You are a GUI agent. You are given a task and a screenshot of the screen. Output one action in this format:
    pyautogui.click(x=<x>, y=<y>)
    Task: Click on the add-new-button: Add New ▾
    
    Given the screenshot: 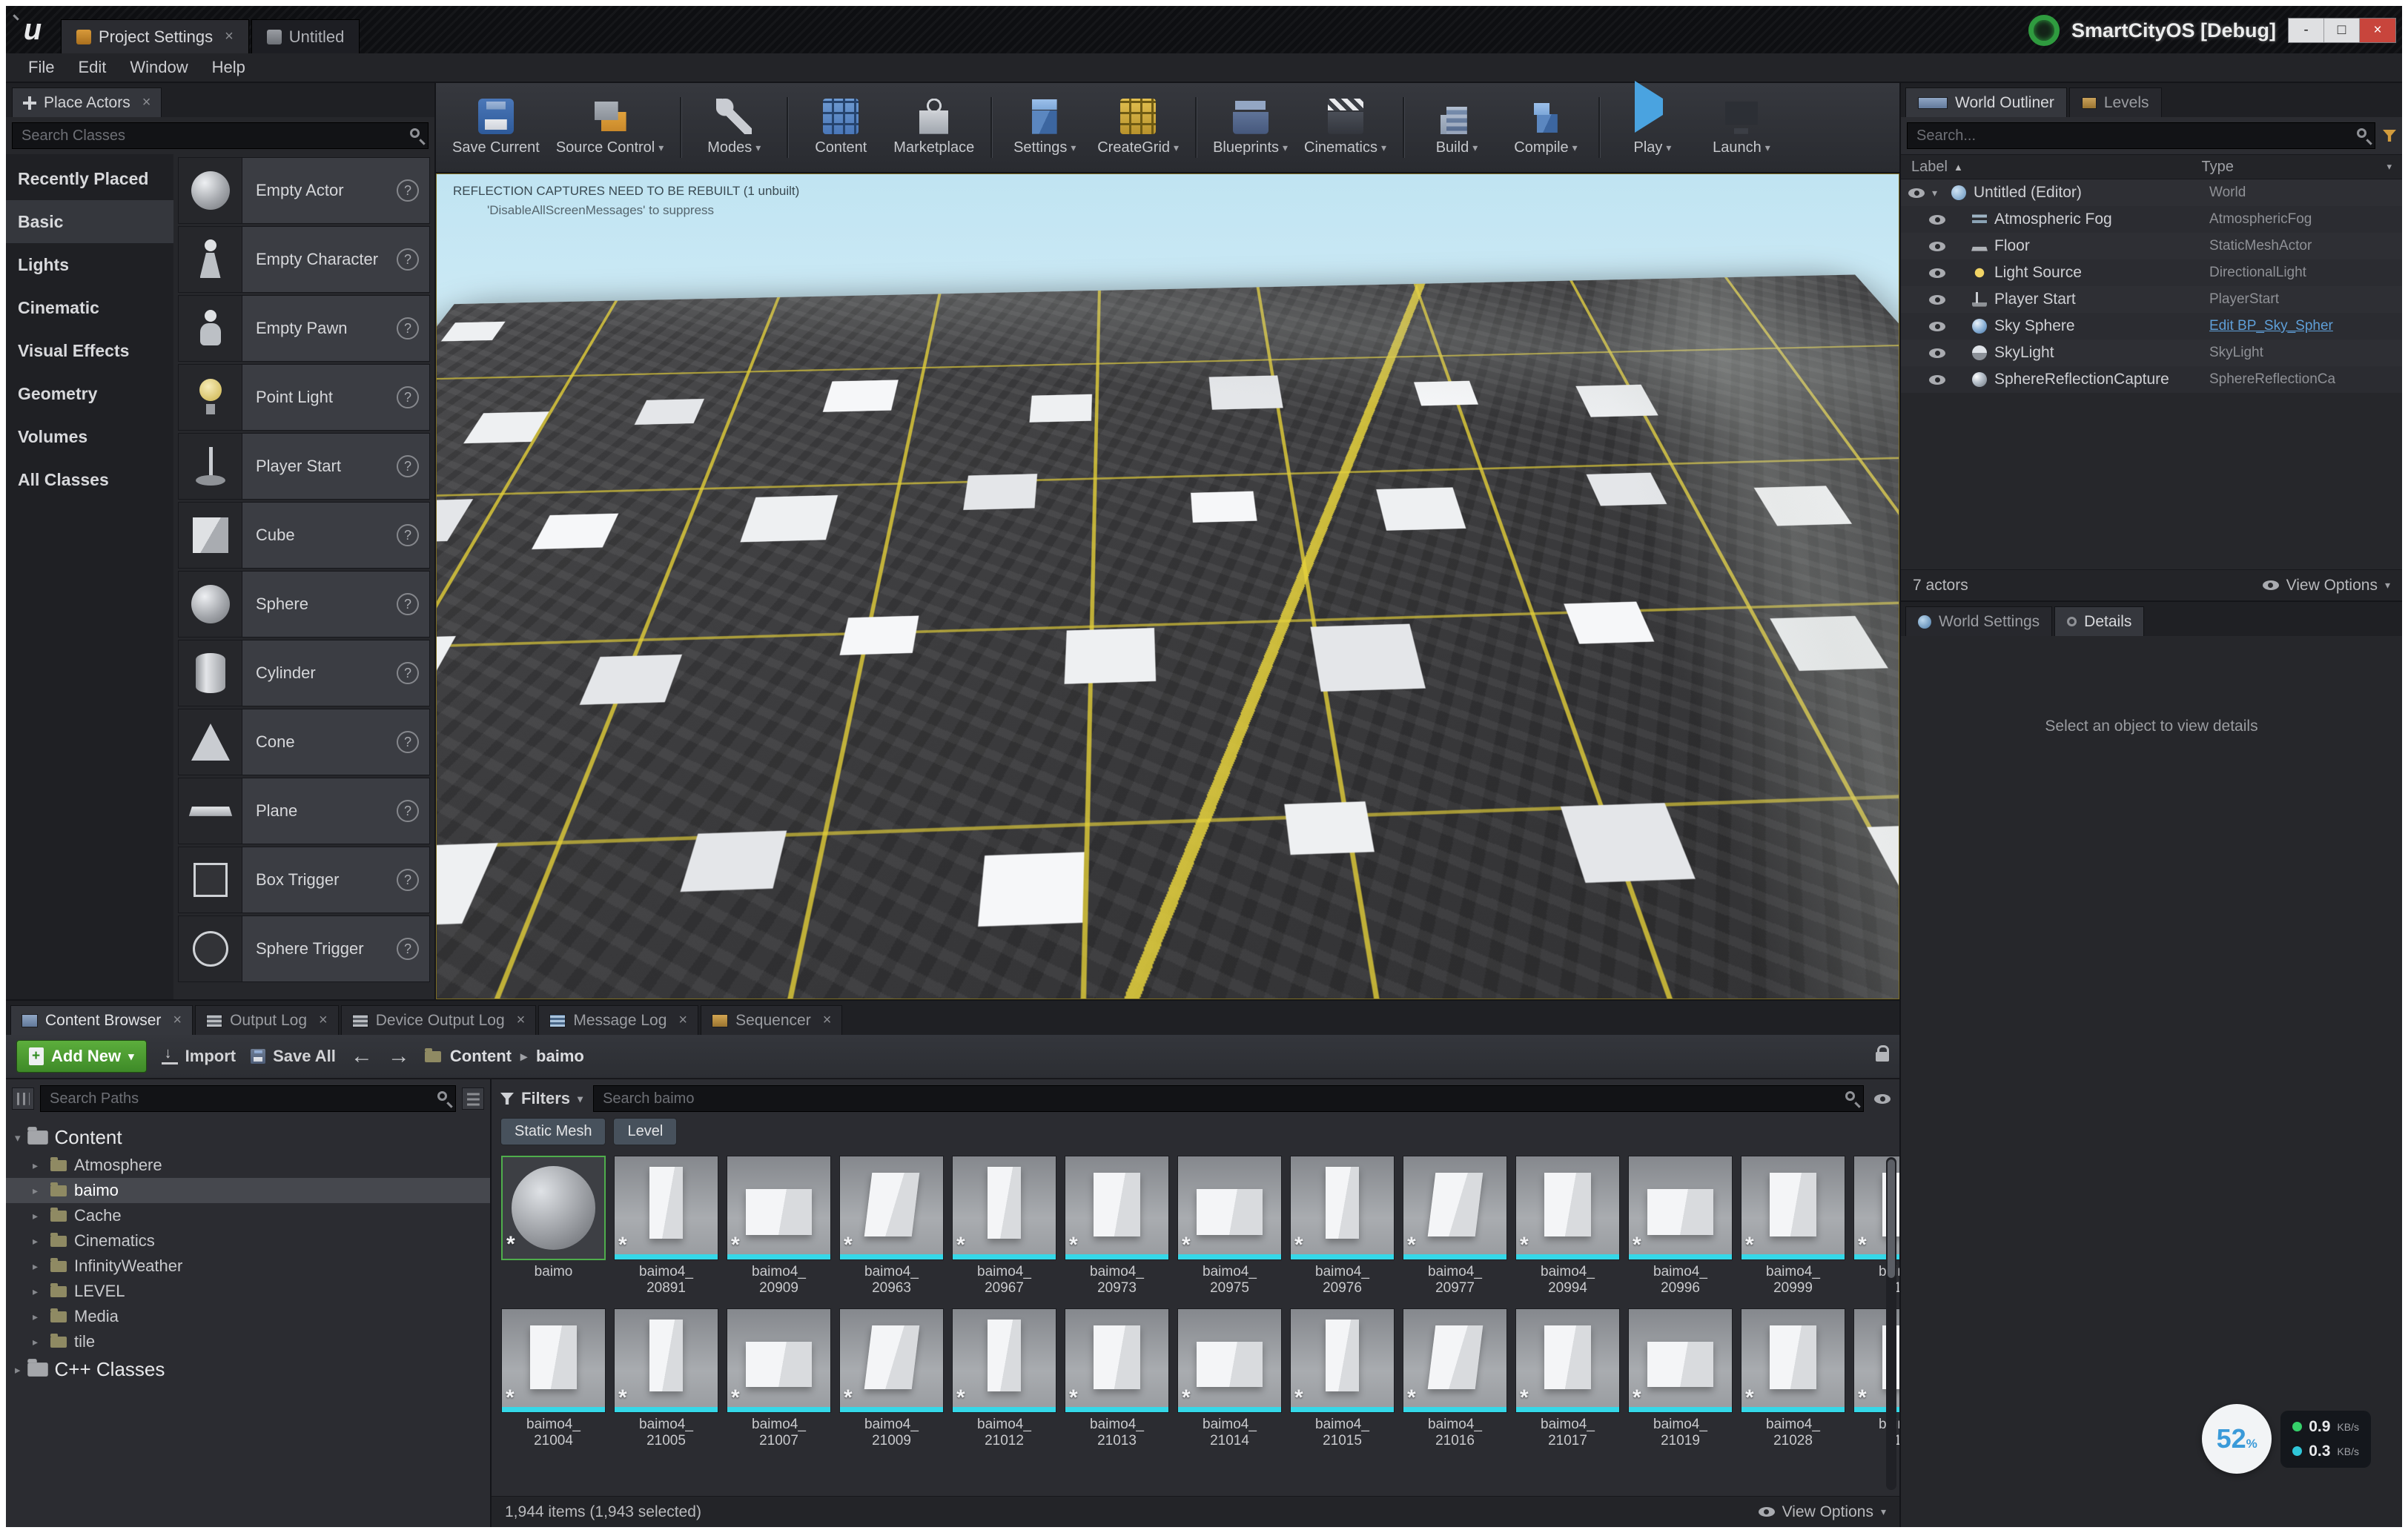 What is the action you would take?
    pyautogui.click(x=81, y=1056)
    